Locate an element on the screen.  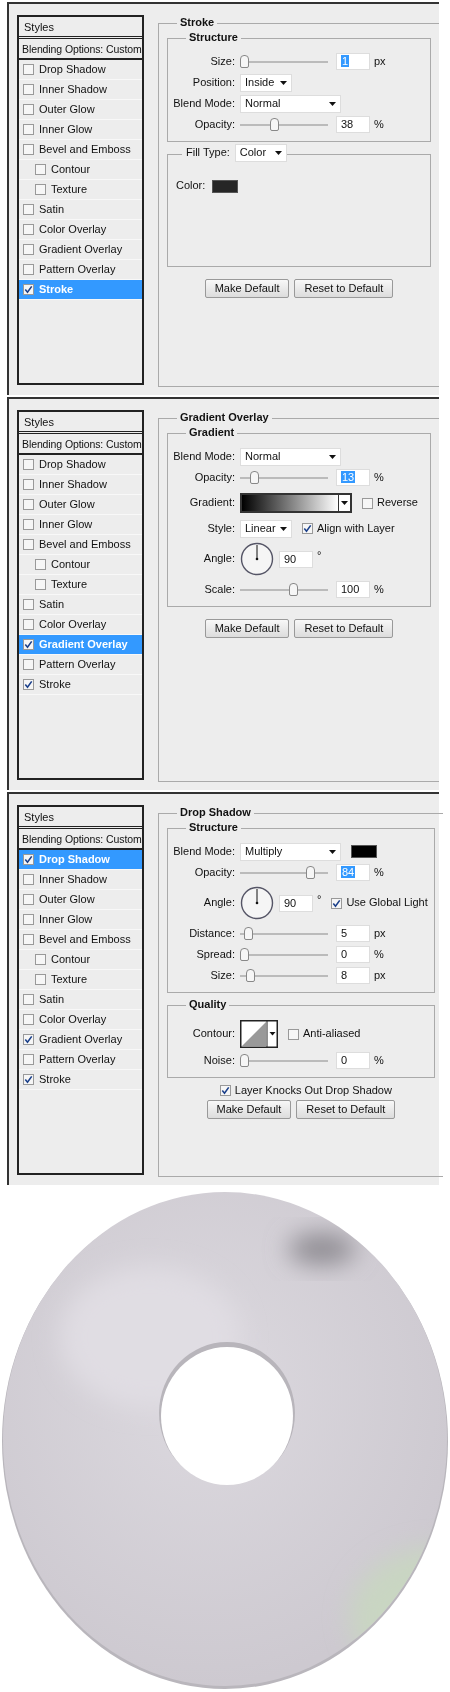
input-field: 38 is located at coordinates (353, 124).